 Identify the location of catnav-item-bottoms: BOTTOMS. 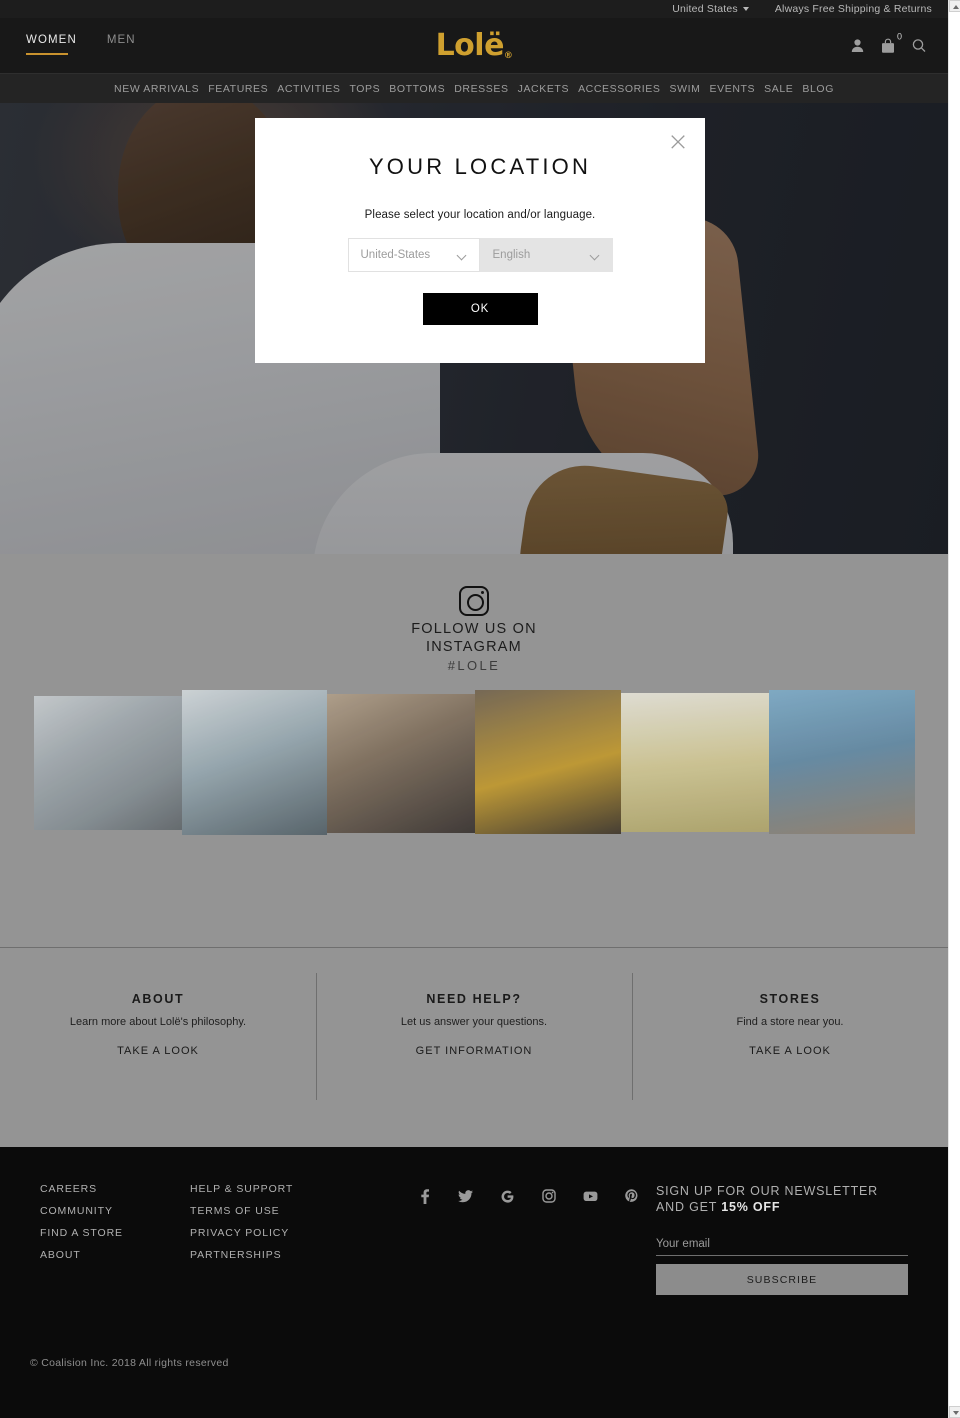
(417, 89).